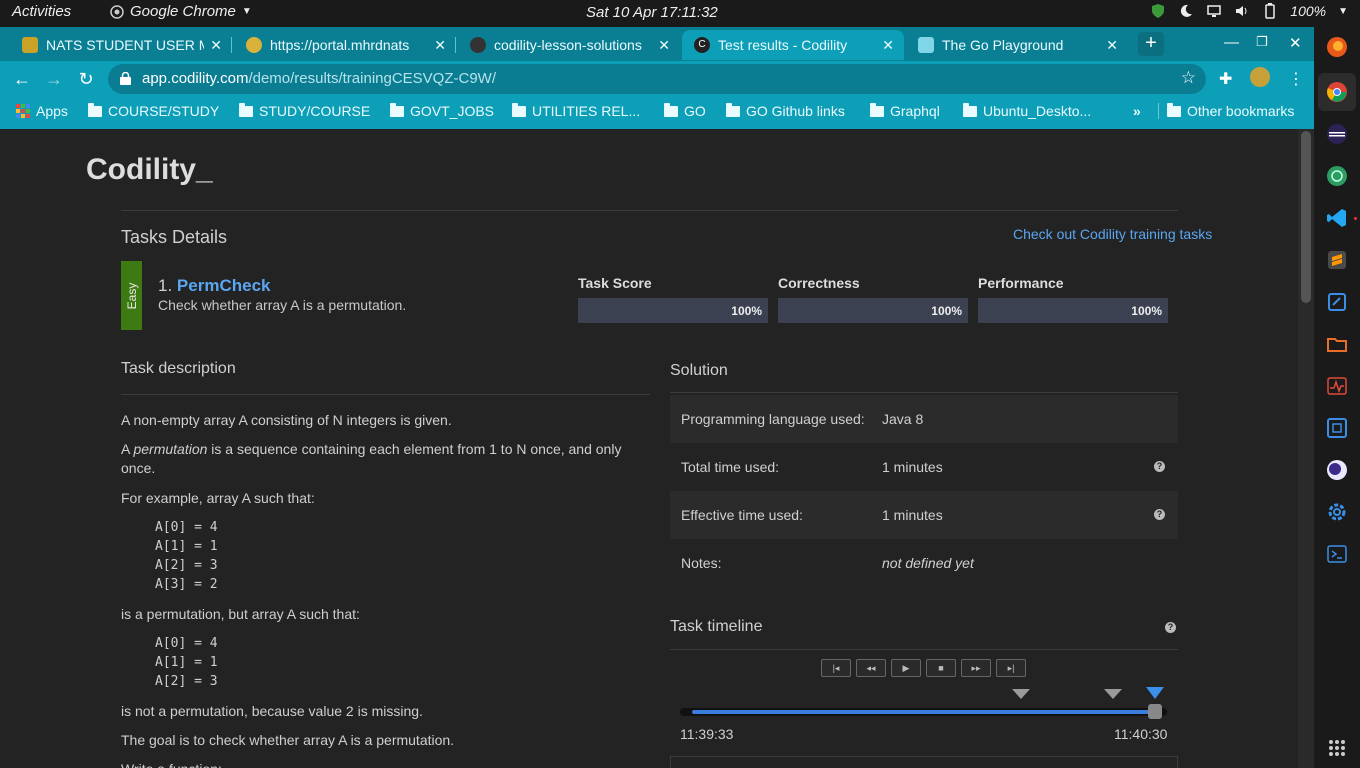  I want to click on tab-test-results-codility: C Test results - Codility ✕, so click(793, 45).